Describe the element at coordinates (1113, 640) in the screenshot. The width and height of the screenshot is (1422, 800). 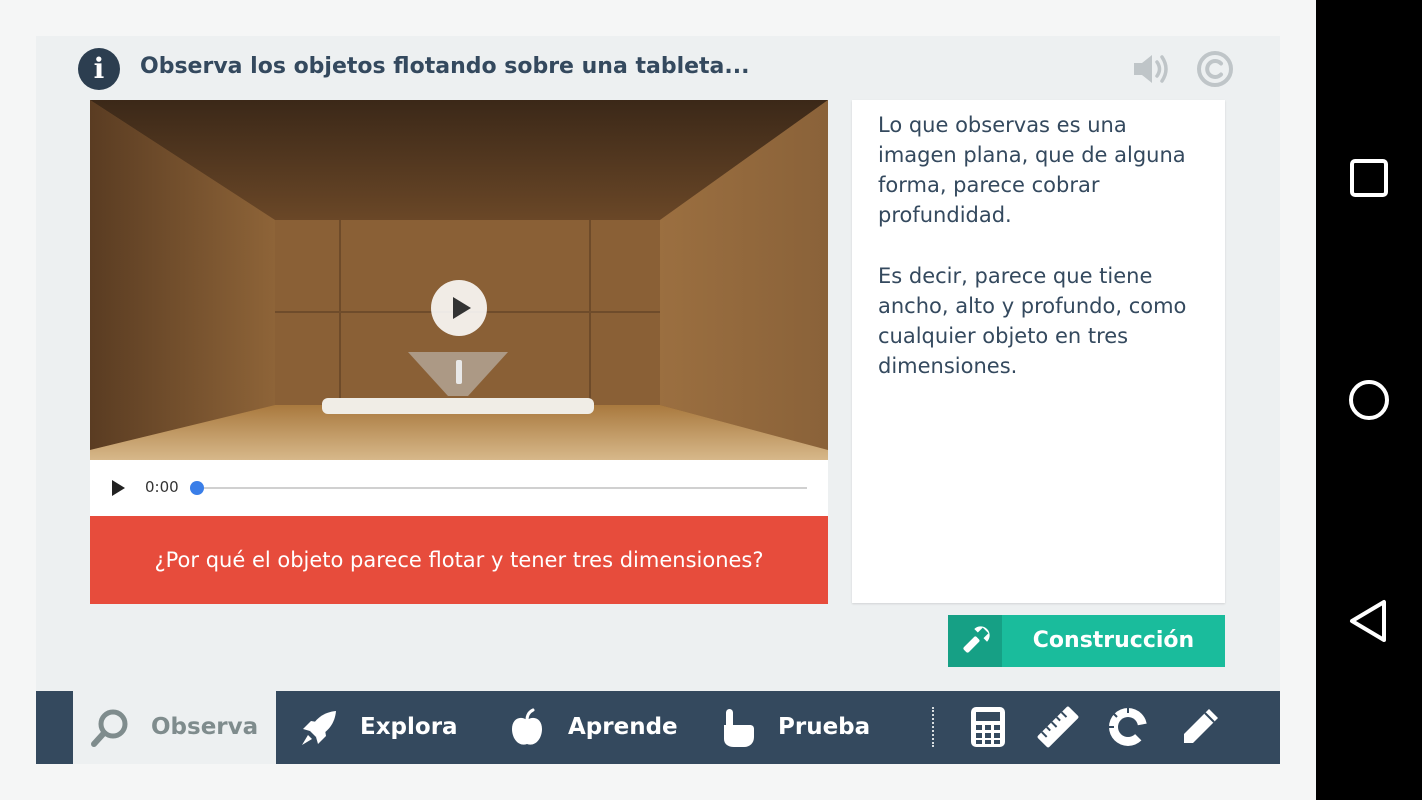
I see `construction-button-label: Construcción` at that location.